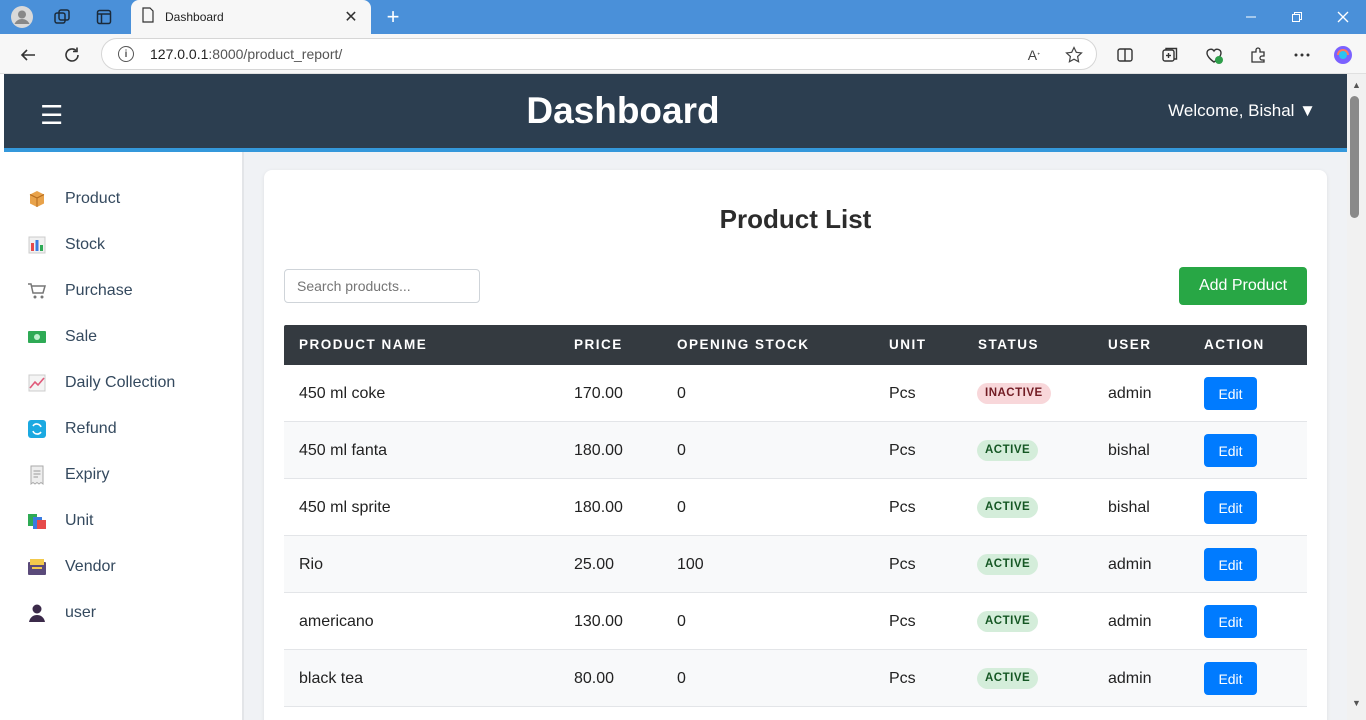 This screenshot has width=1366, height=720. I want to click on page-title: Dashboard, so click(623, 110).